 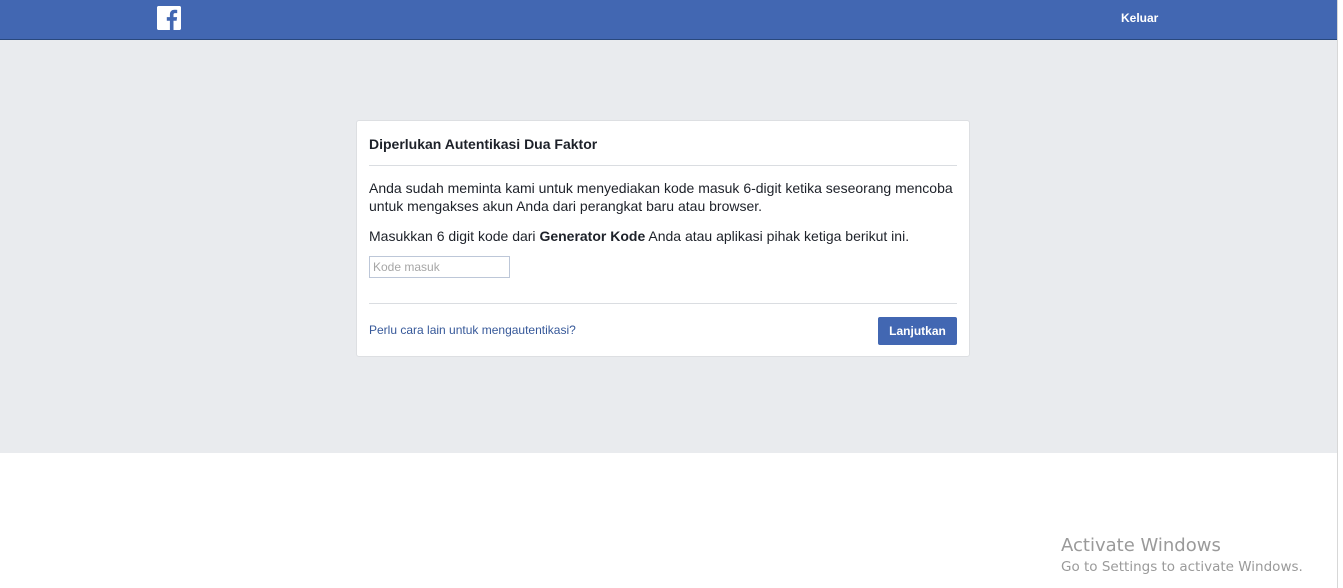 What do you see at coordinates (1340, 294) in the screenshot?
I see `vertical-scrollbar` at bounding box center [1340, 294].